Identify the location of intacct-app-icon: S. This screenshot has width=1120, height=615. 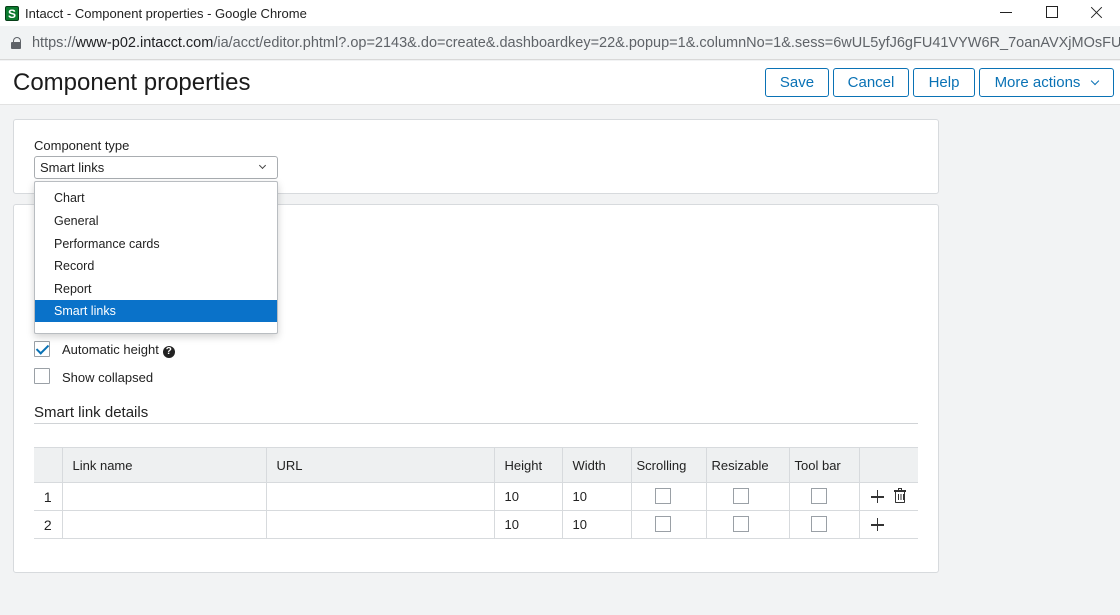
(12, 13).